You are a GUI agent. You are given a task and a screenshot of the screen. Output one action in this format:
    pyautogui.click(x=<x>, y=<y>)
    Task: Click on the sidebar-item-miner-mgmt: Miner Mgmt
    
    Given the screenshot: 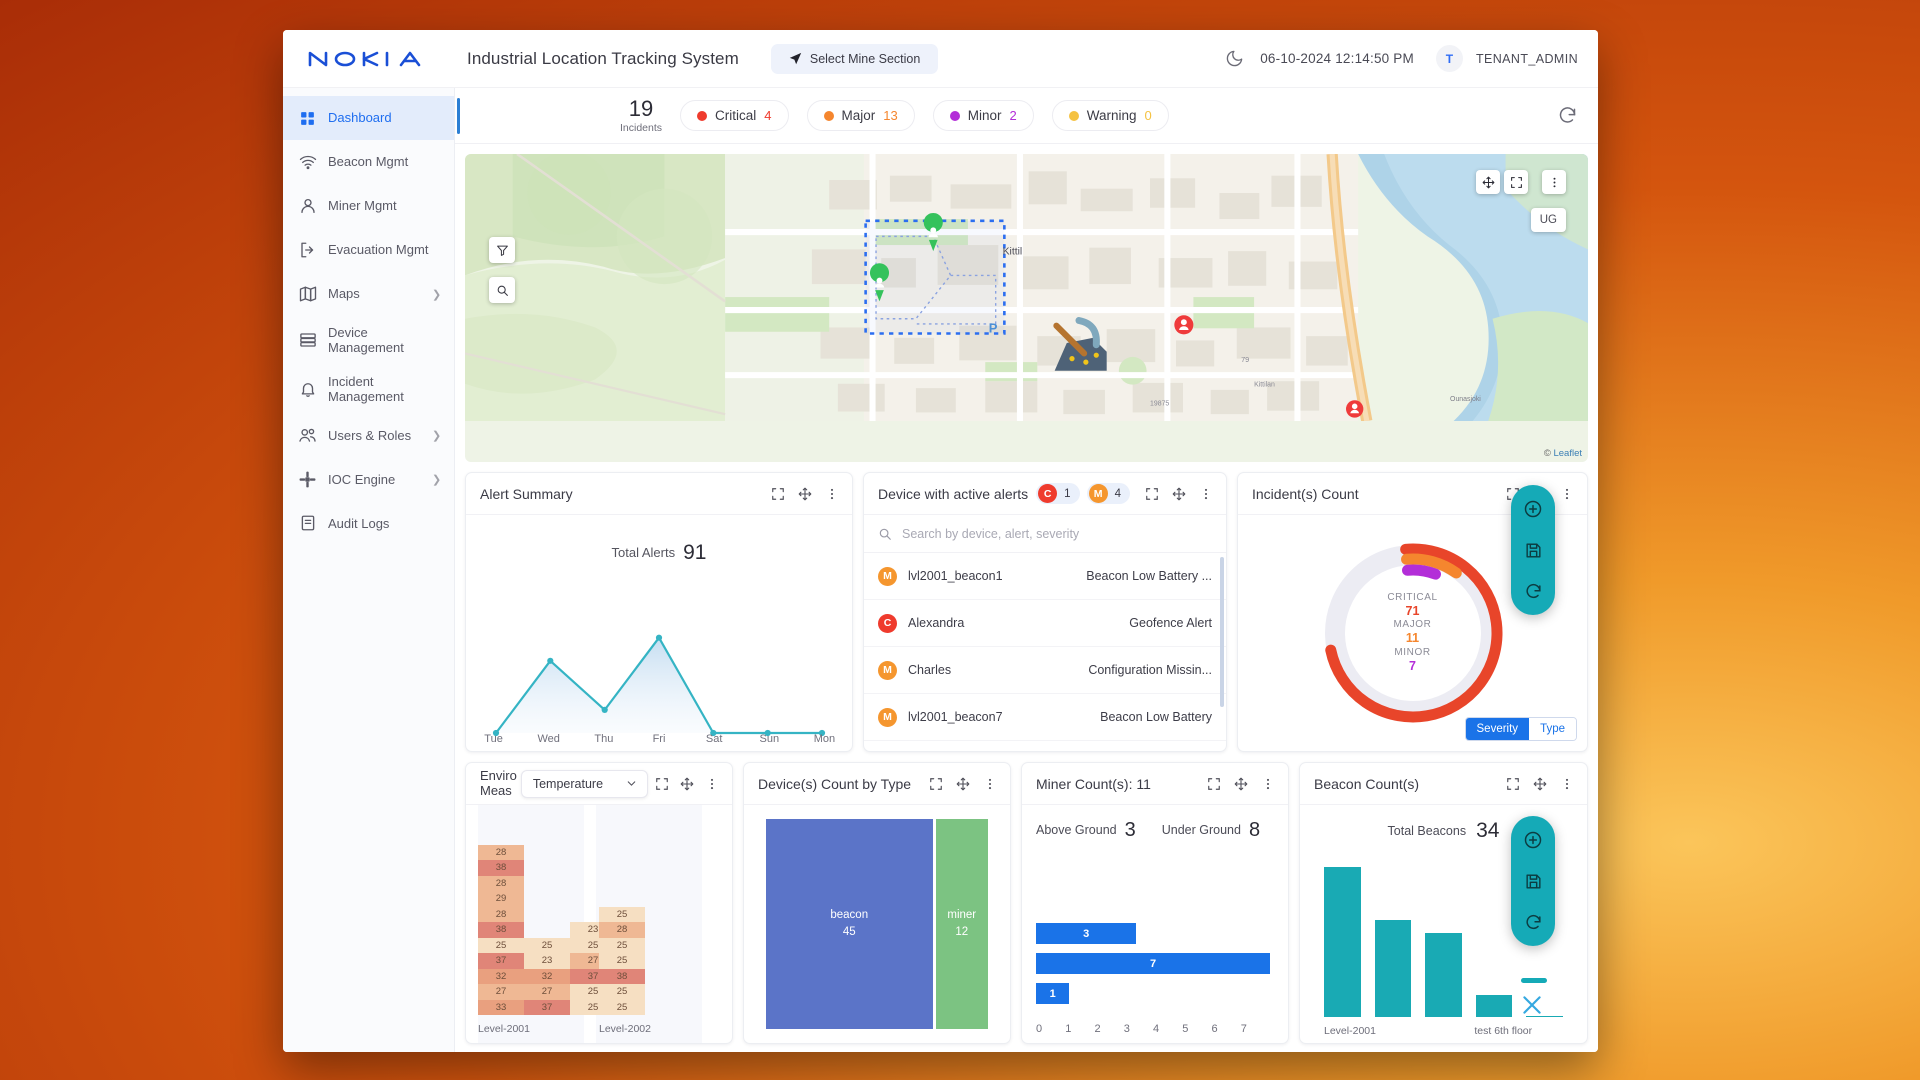 What is the action you would take?
    pyautogui.click(x=368, y=206)
    